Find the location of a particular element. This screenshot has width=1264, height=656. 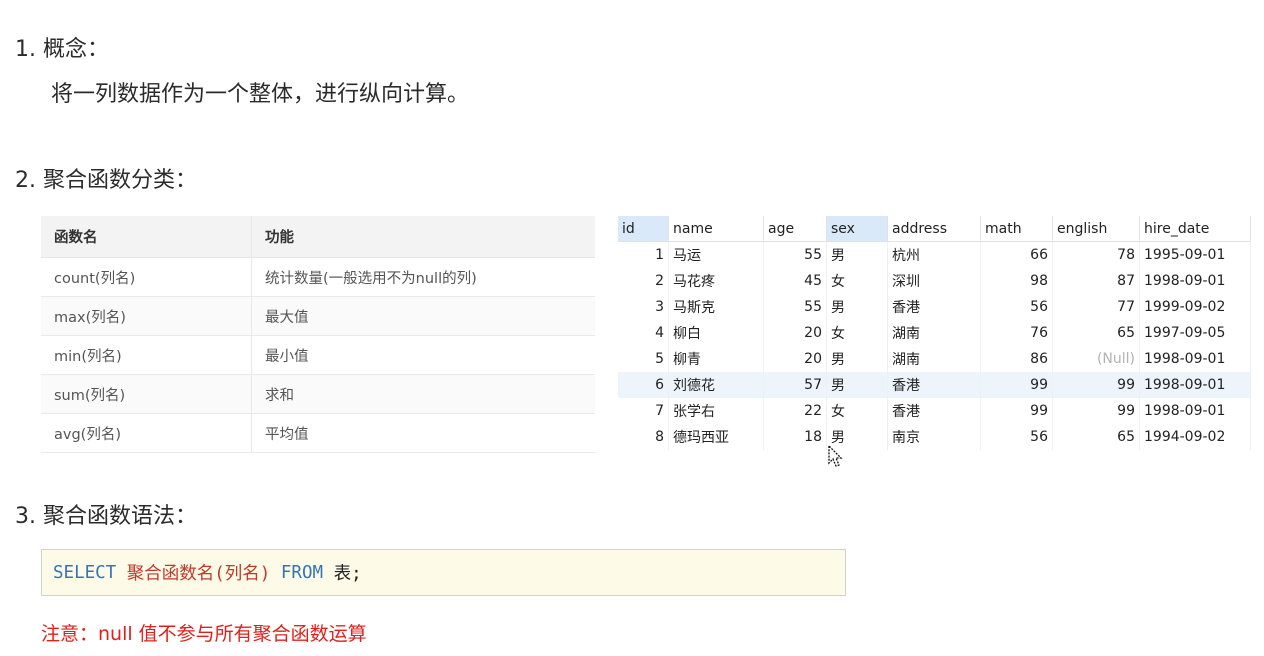

table-row: sum(列名) 求和 is located at coordinates (318, 394).